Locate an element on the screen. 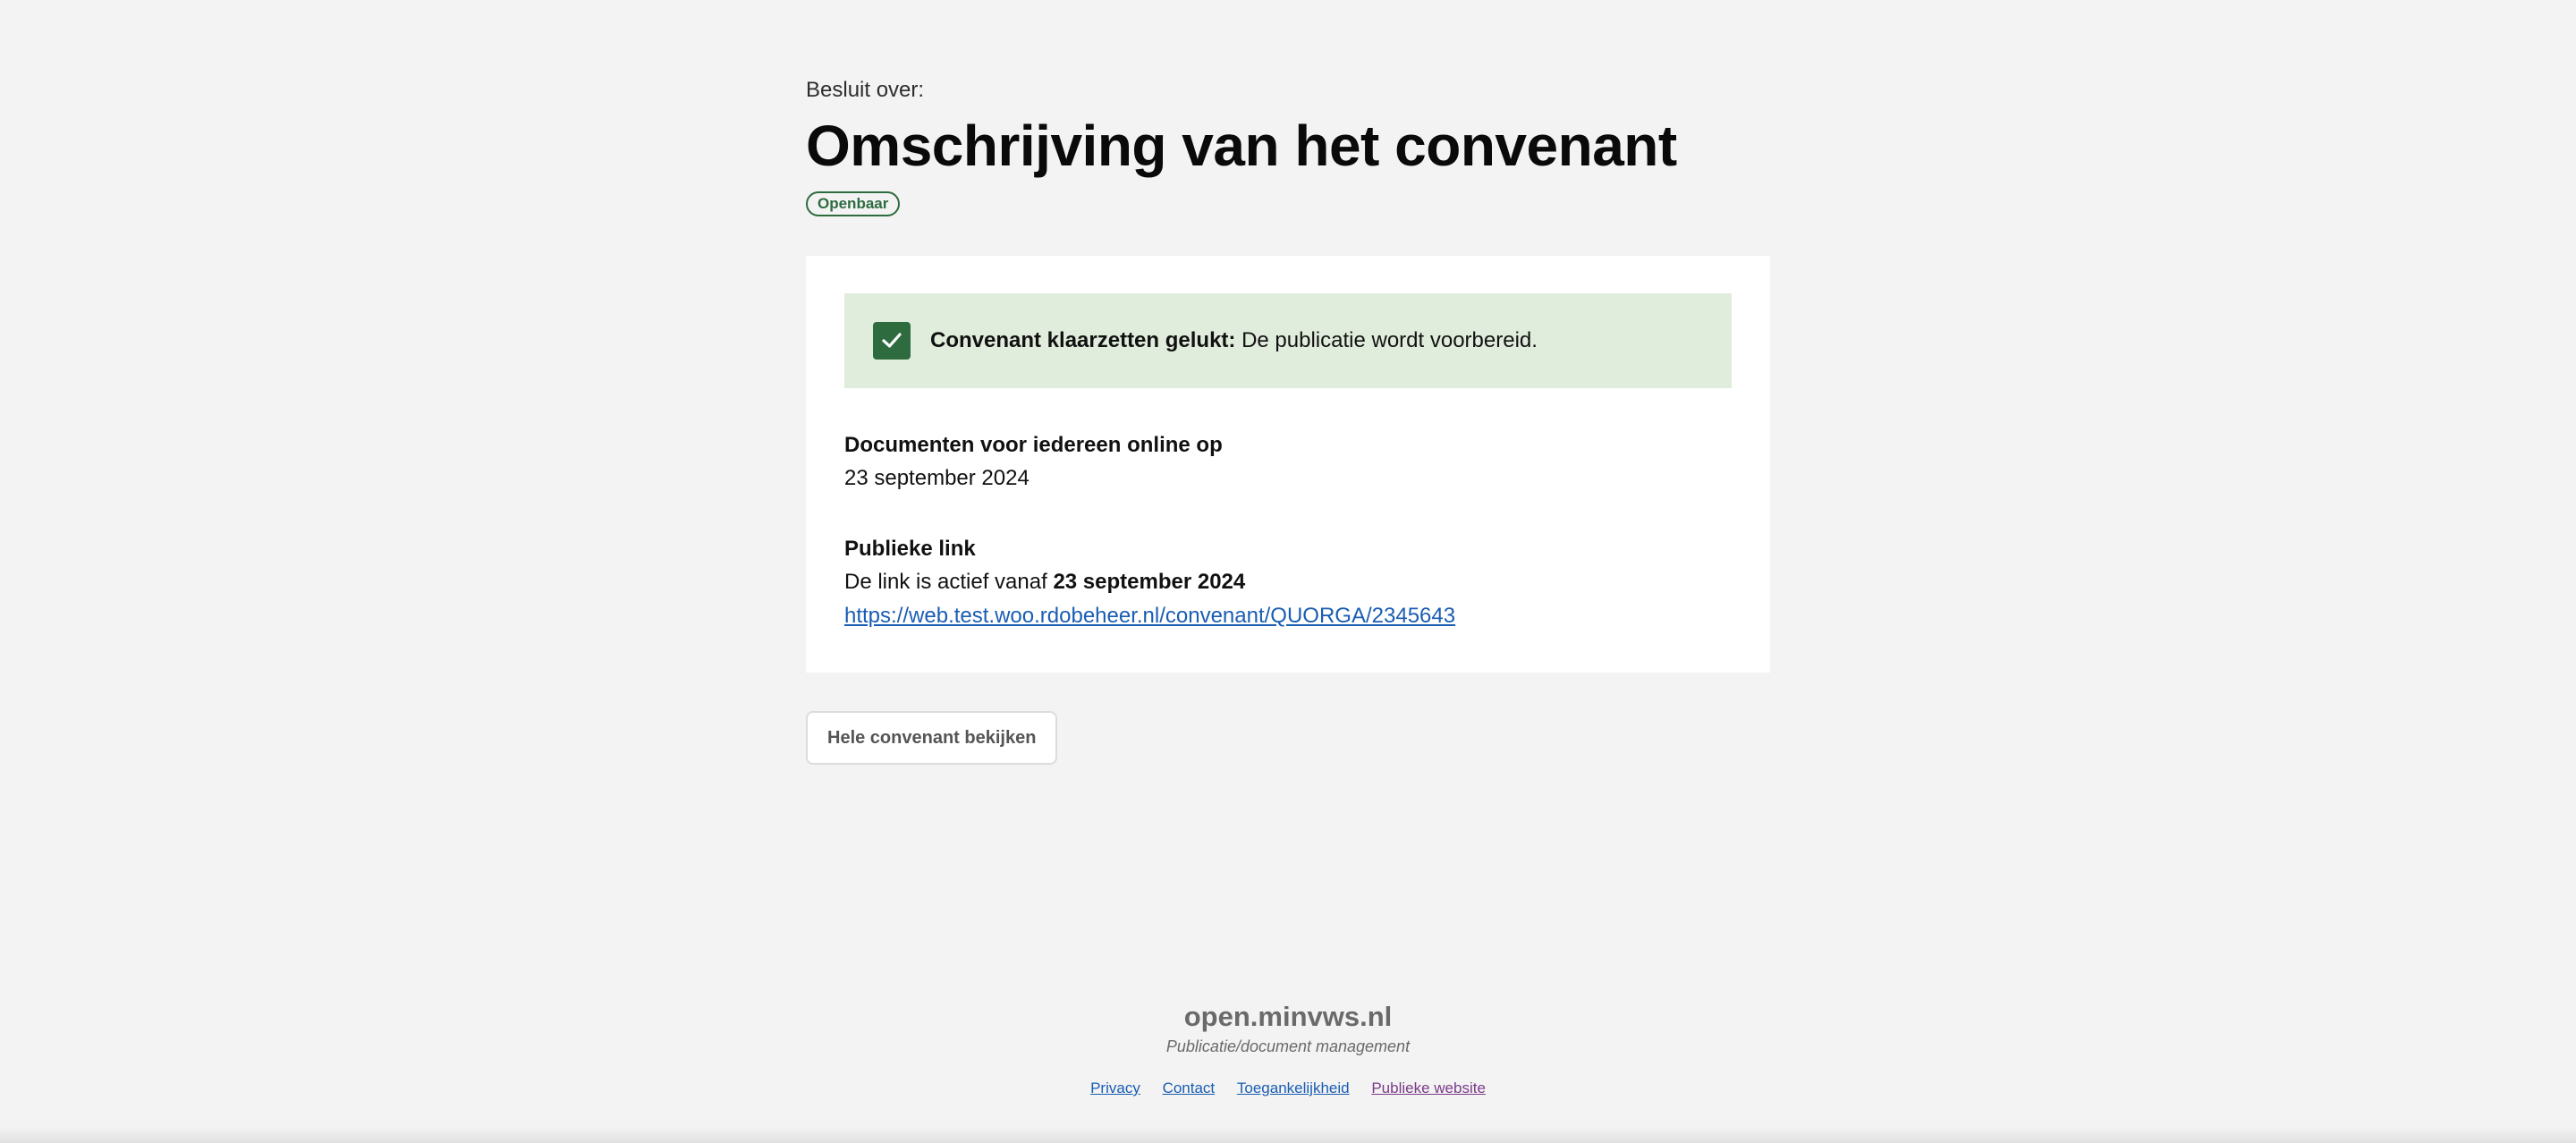 This screenshot has height=1143, width=2576. checkmark-icon is located at coordinates (892, 341).